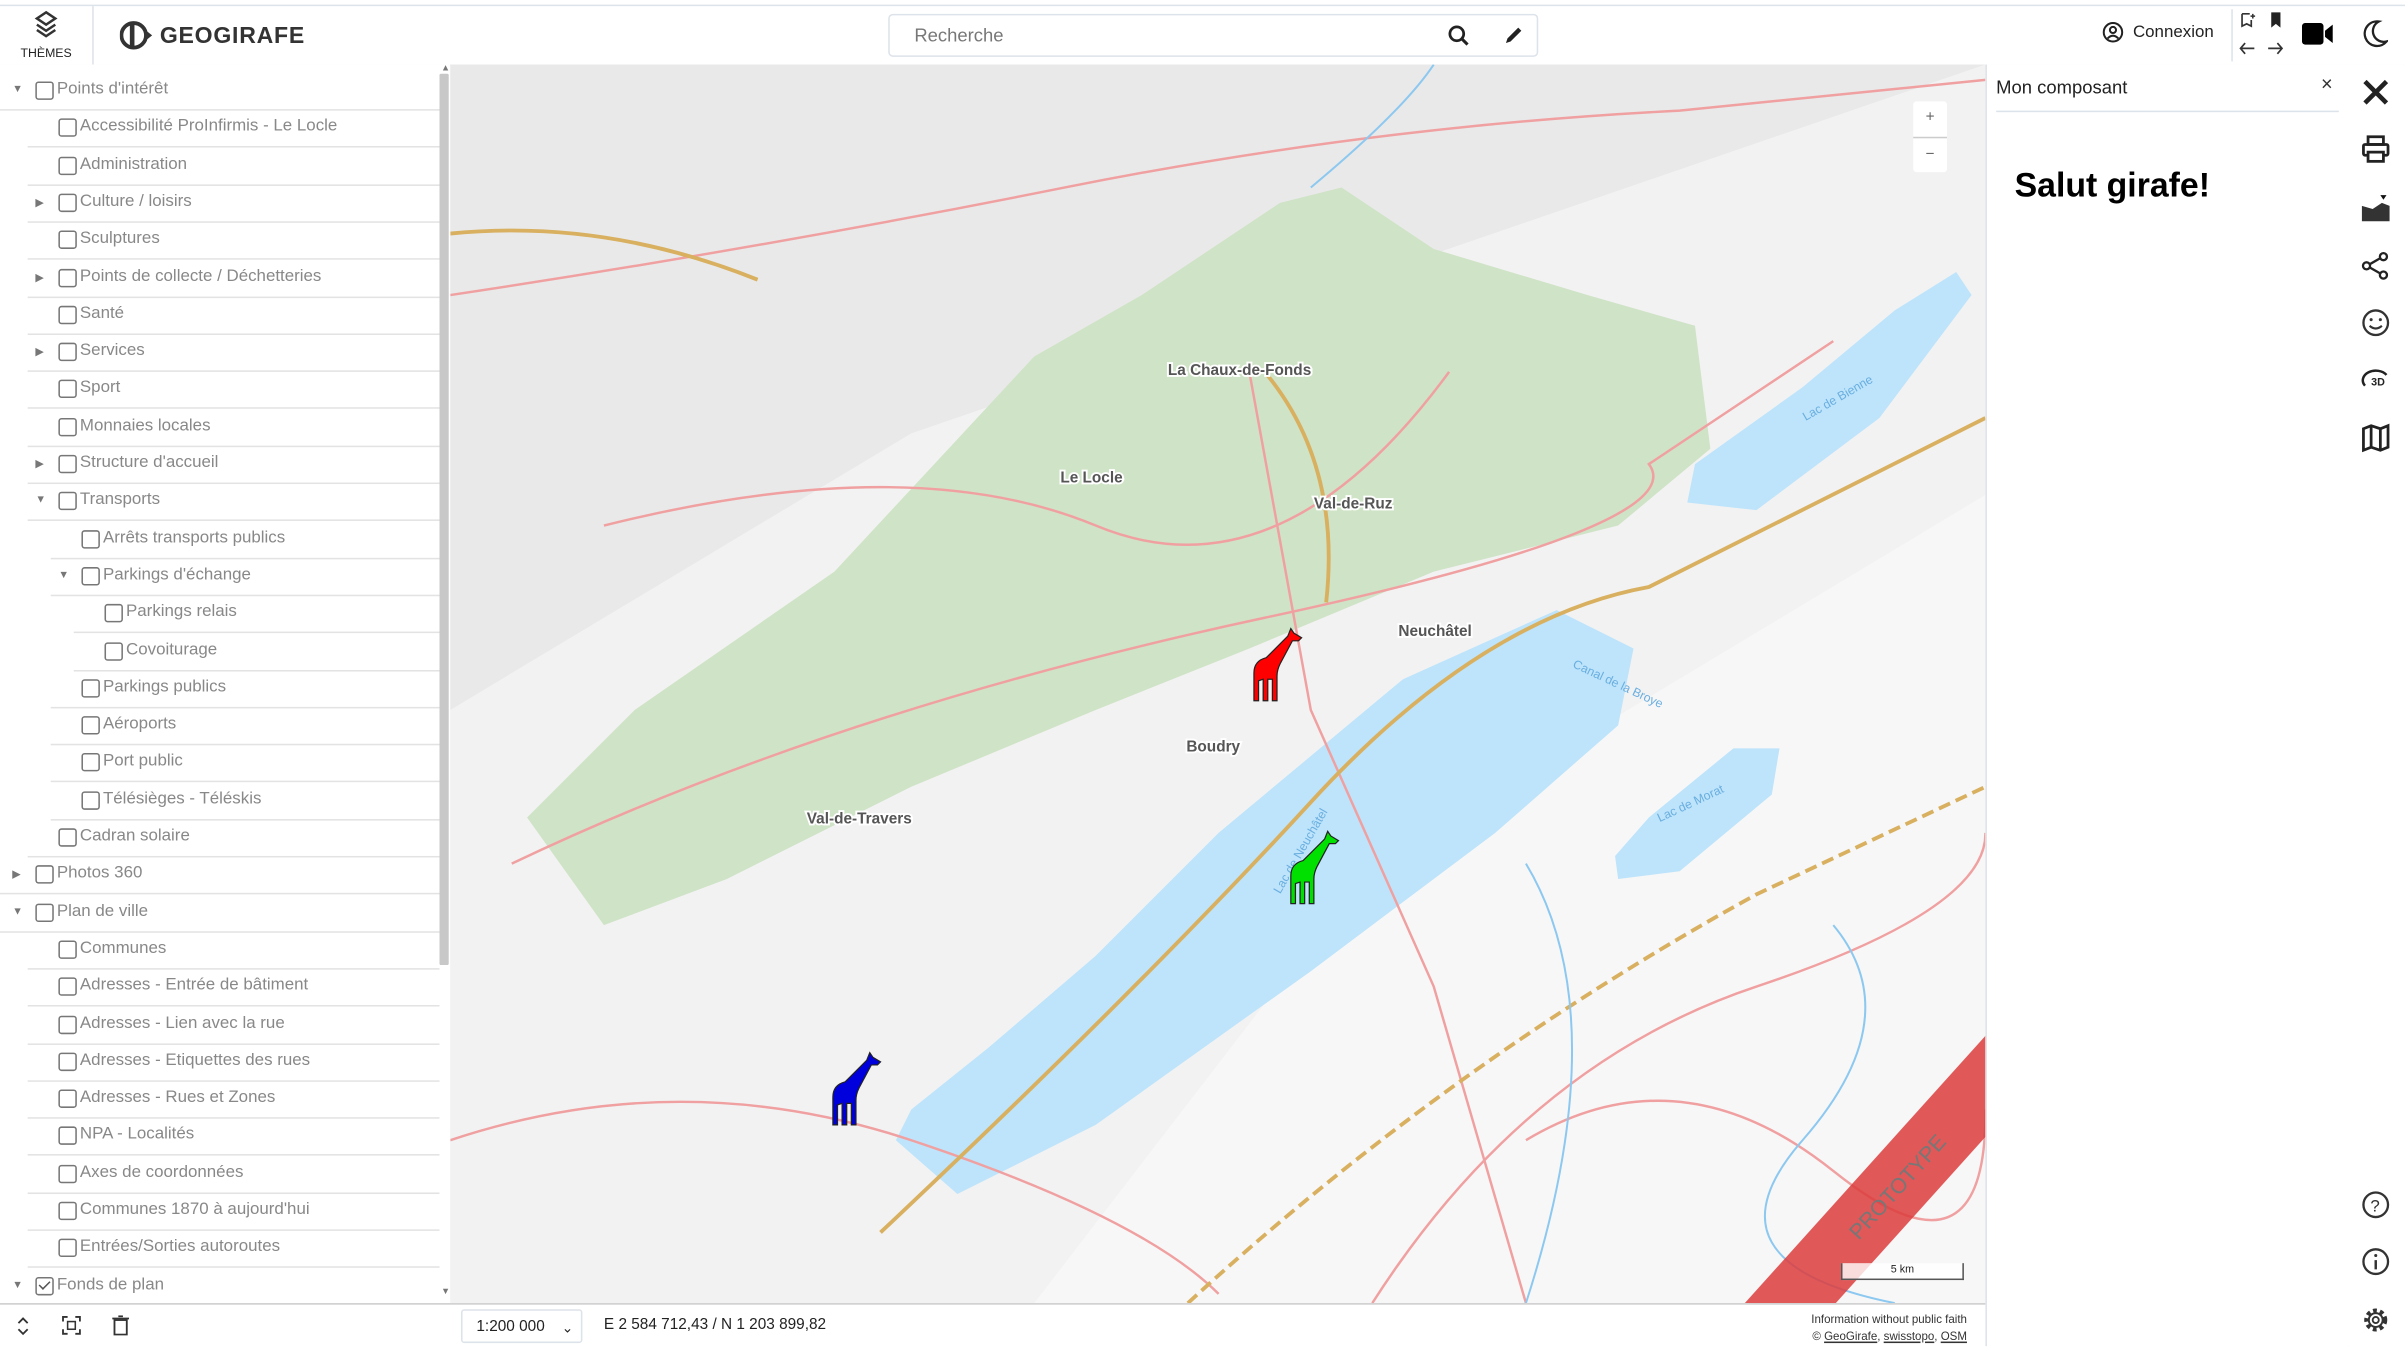 The height and width of the screenshot is (1348, 2405). Describe the element at coordinates (233, 315) in the screenshot. I see `layer-tree-item: Santé` at that location.